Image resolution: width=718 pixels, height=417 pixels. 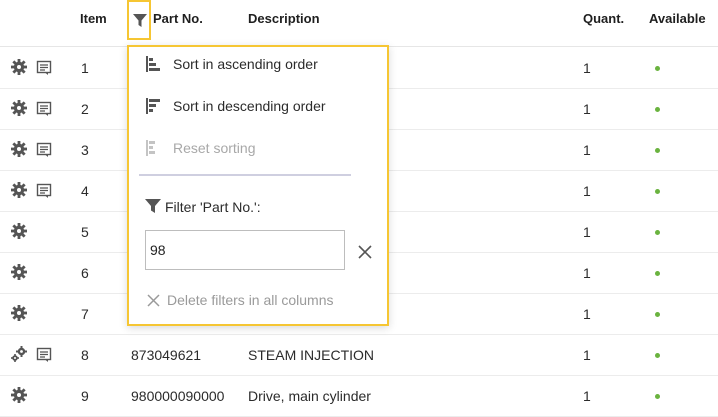 I want to click on cell-description: STEAM INJECTION, so click(x=311, y=355).